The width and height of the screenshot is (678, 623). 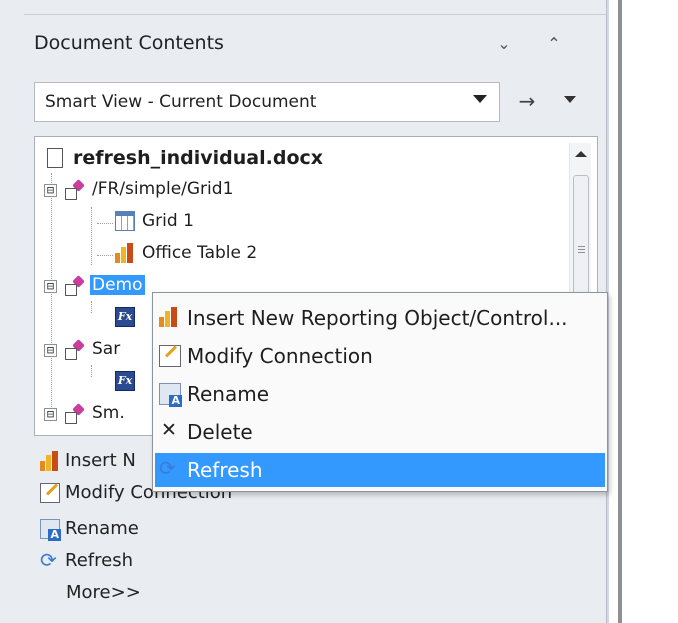 I want to click on document-icon, so click(x=55, y=158).